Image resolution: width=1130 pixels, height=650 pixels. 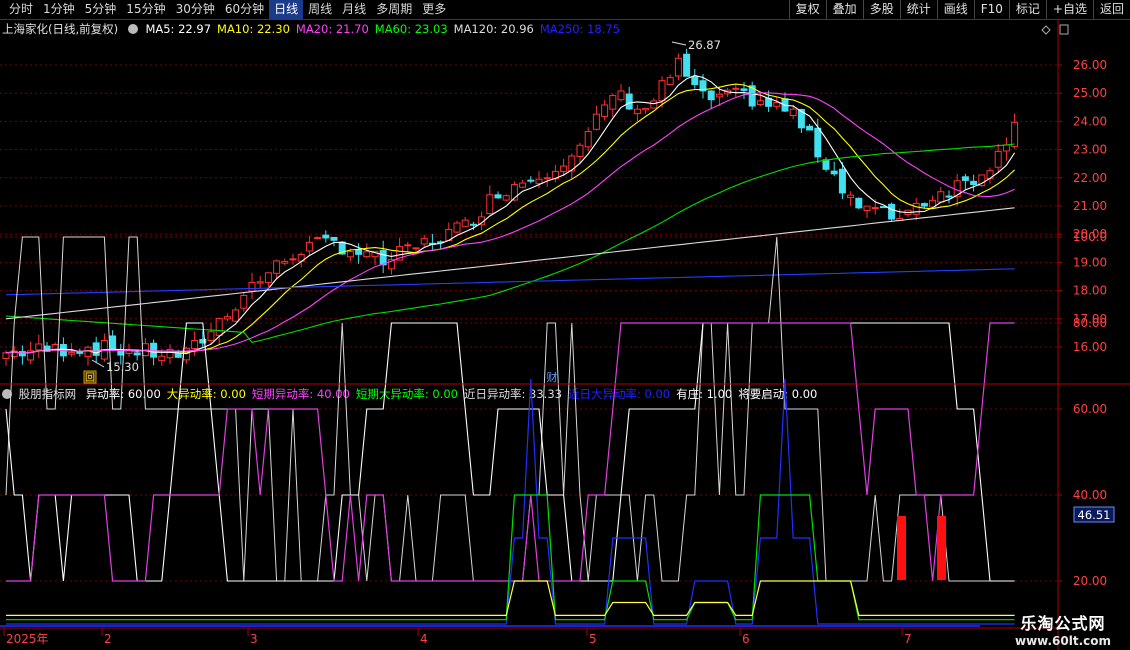 What do you see at coordinates (424, 639) in the screenshot?
I see `date-tick-label: 4` at bounding box center [424, 639].